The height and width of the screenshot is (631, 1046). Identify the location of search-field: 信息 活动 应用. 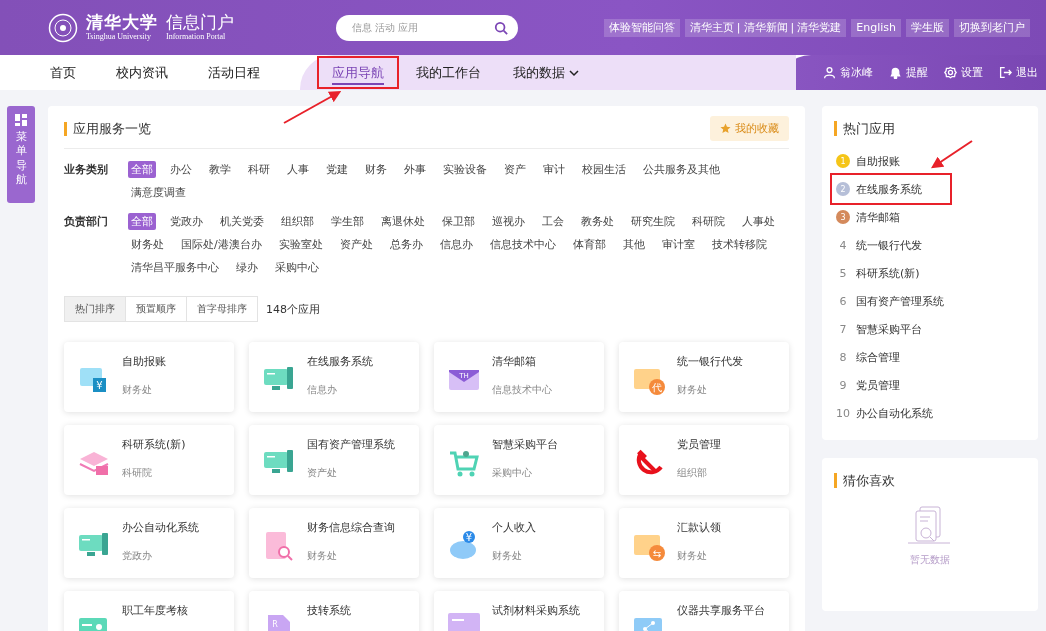
(427, 27).